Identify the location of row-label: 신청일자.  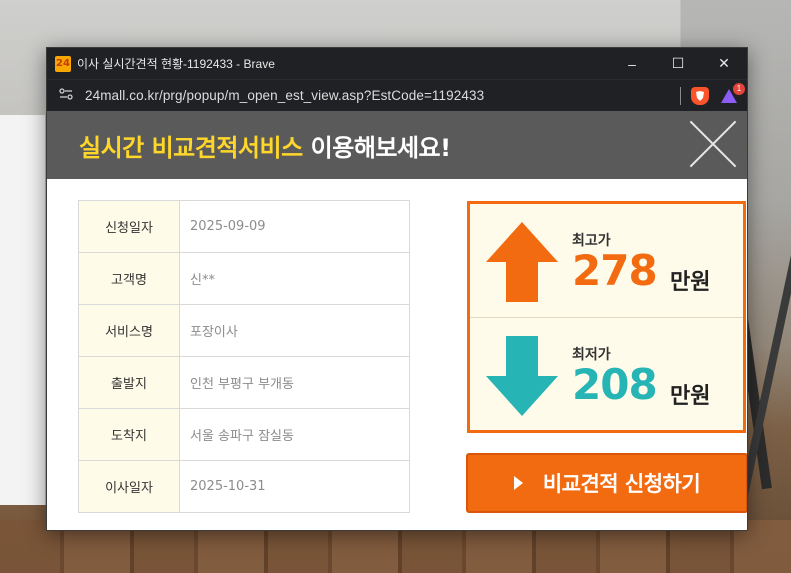
(129, 226).